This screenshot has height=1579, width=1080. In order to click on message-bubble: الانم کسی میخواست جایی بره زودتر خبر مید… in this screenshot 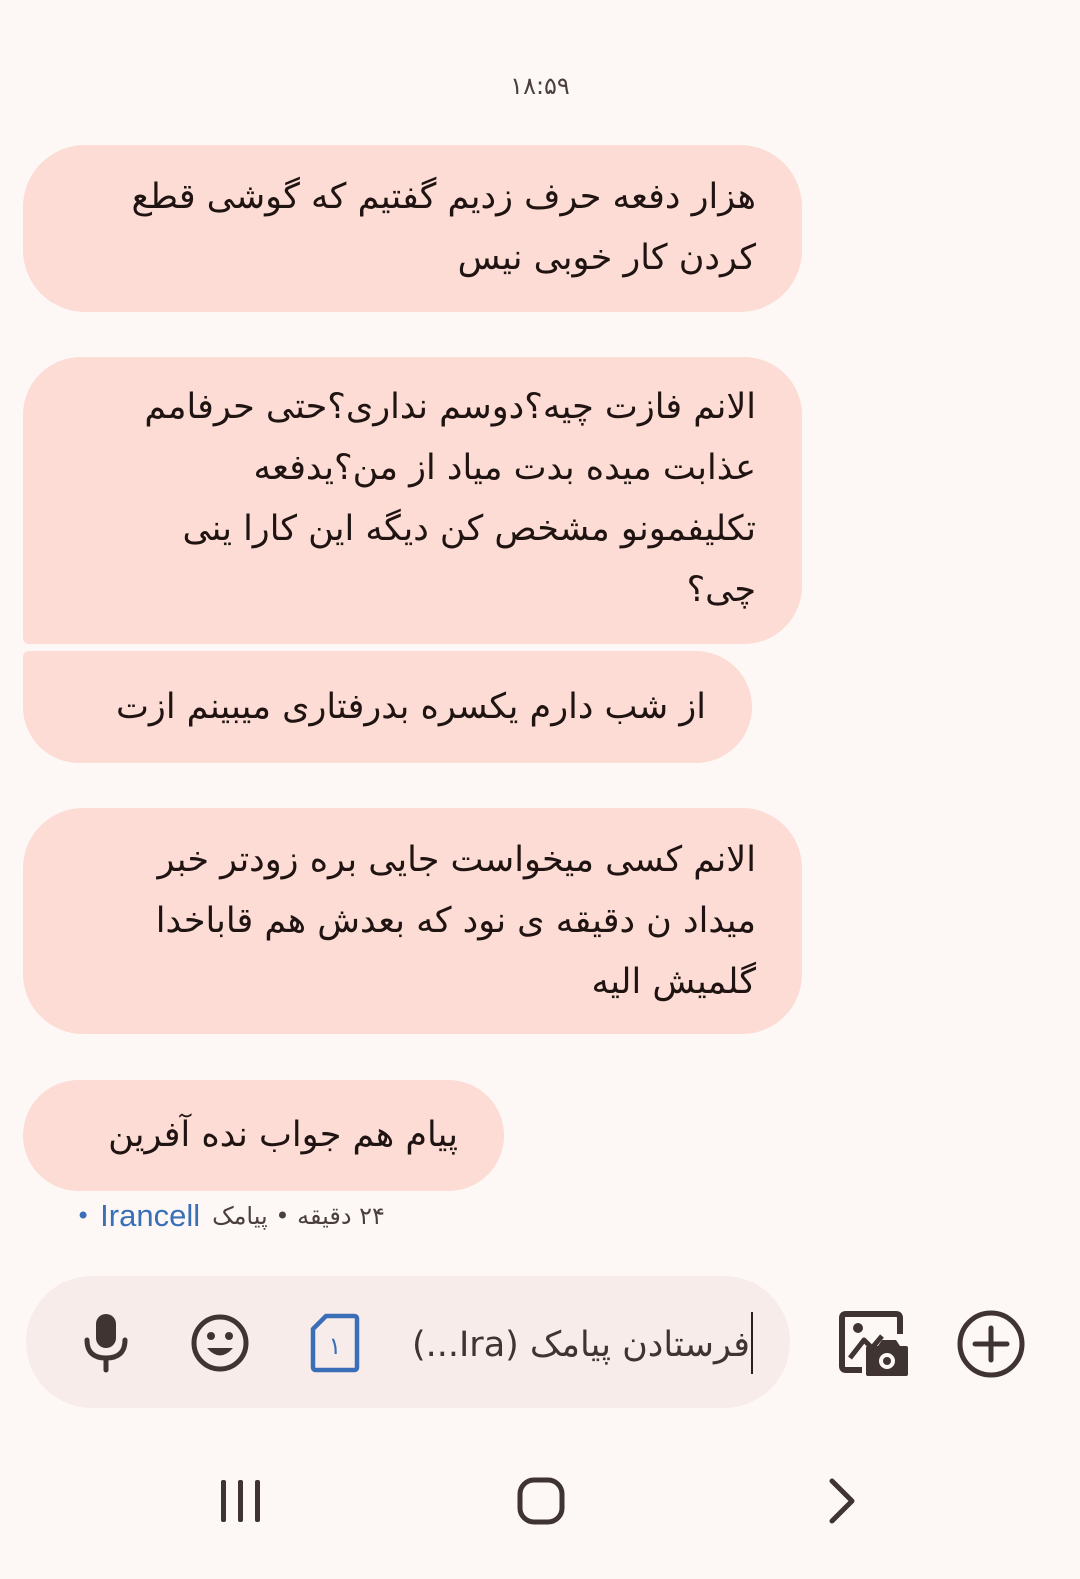, I will do `click(412, 921)`.